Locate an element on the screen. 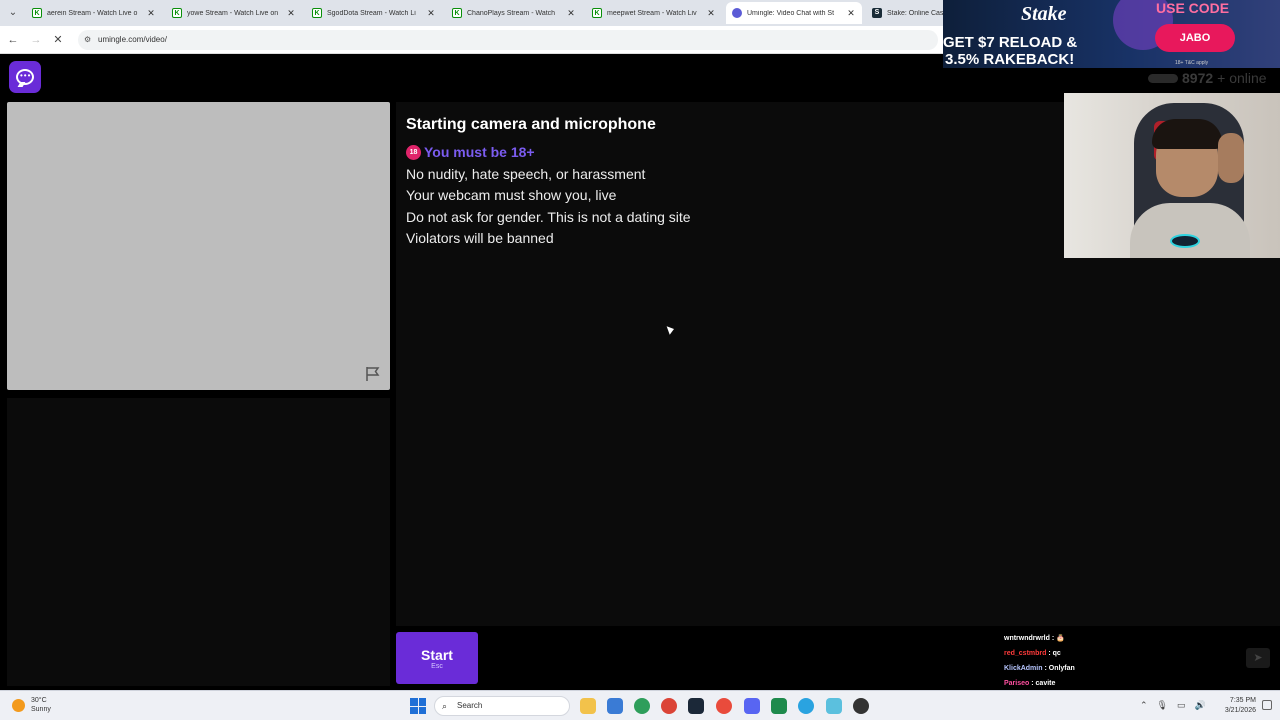  tab-search-icon: ⌄ is located at coordinates (13, 13).